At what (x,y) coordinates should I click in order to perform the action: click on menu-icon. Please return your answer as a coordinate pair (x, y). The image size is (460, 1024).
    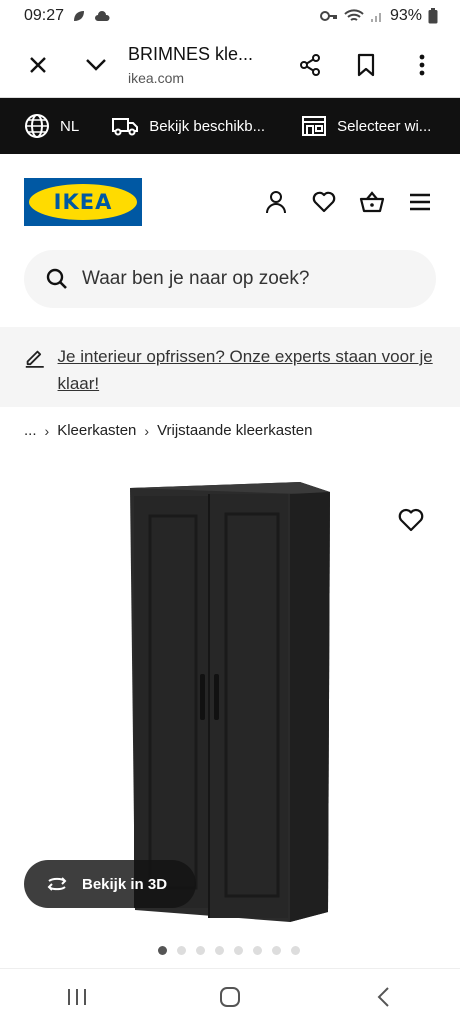
    Looking at the image, I should click on (420, 202).